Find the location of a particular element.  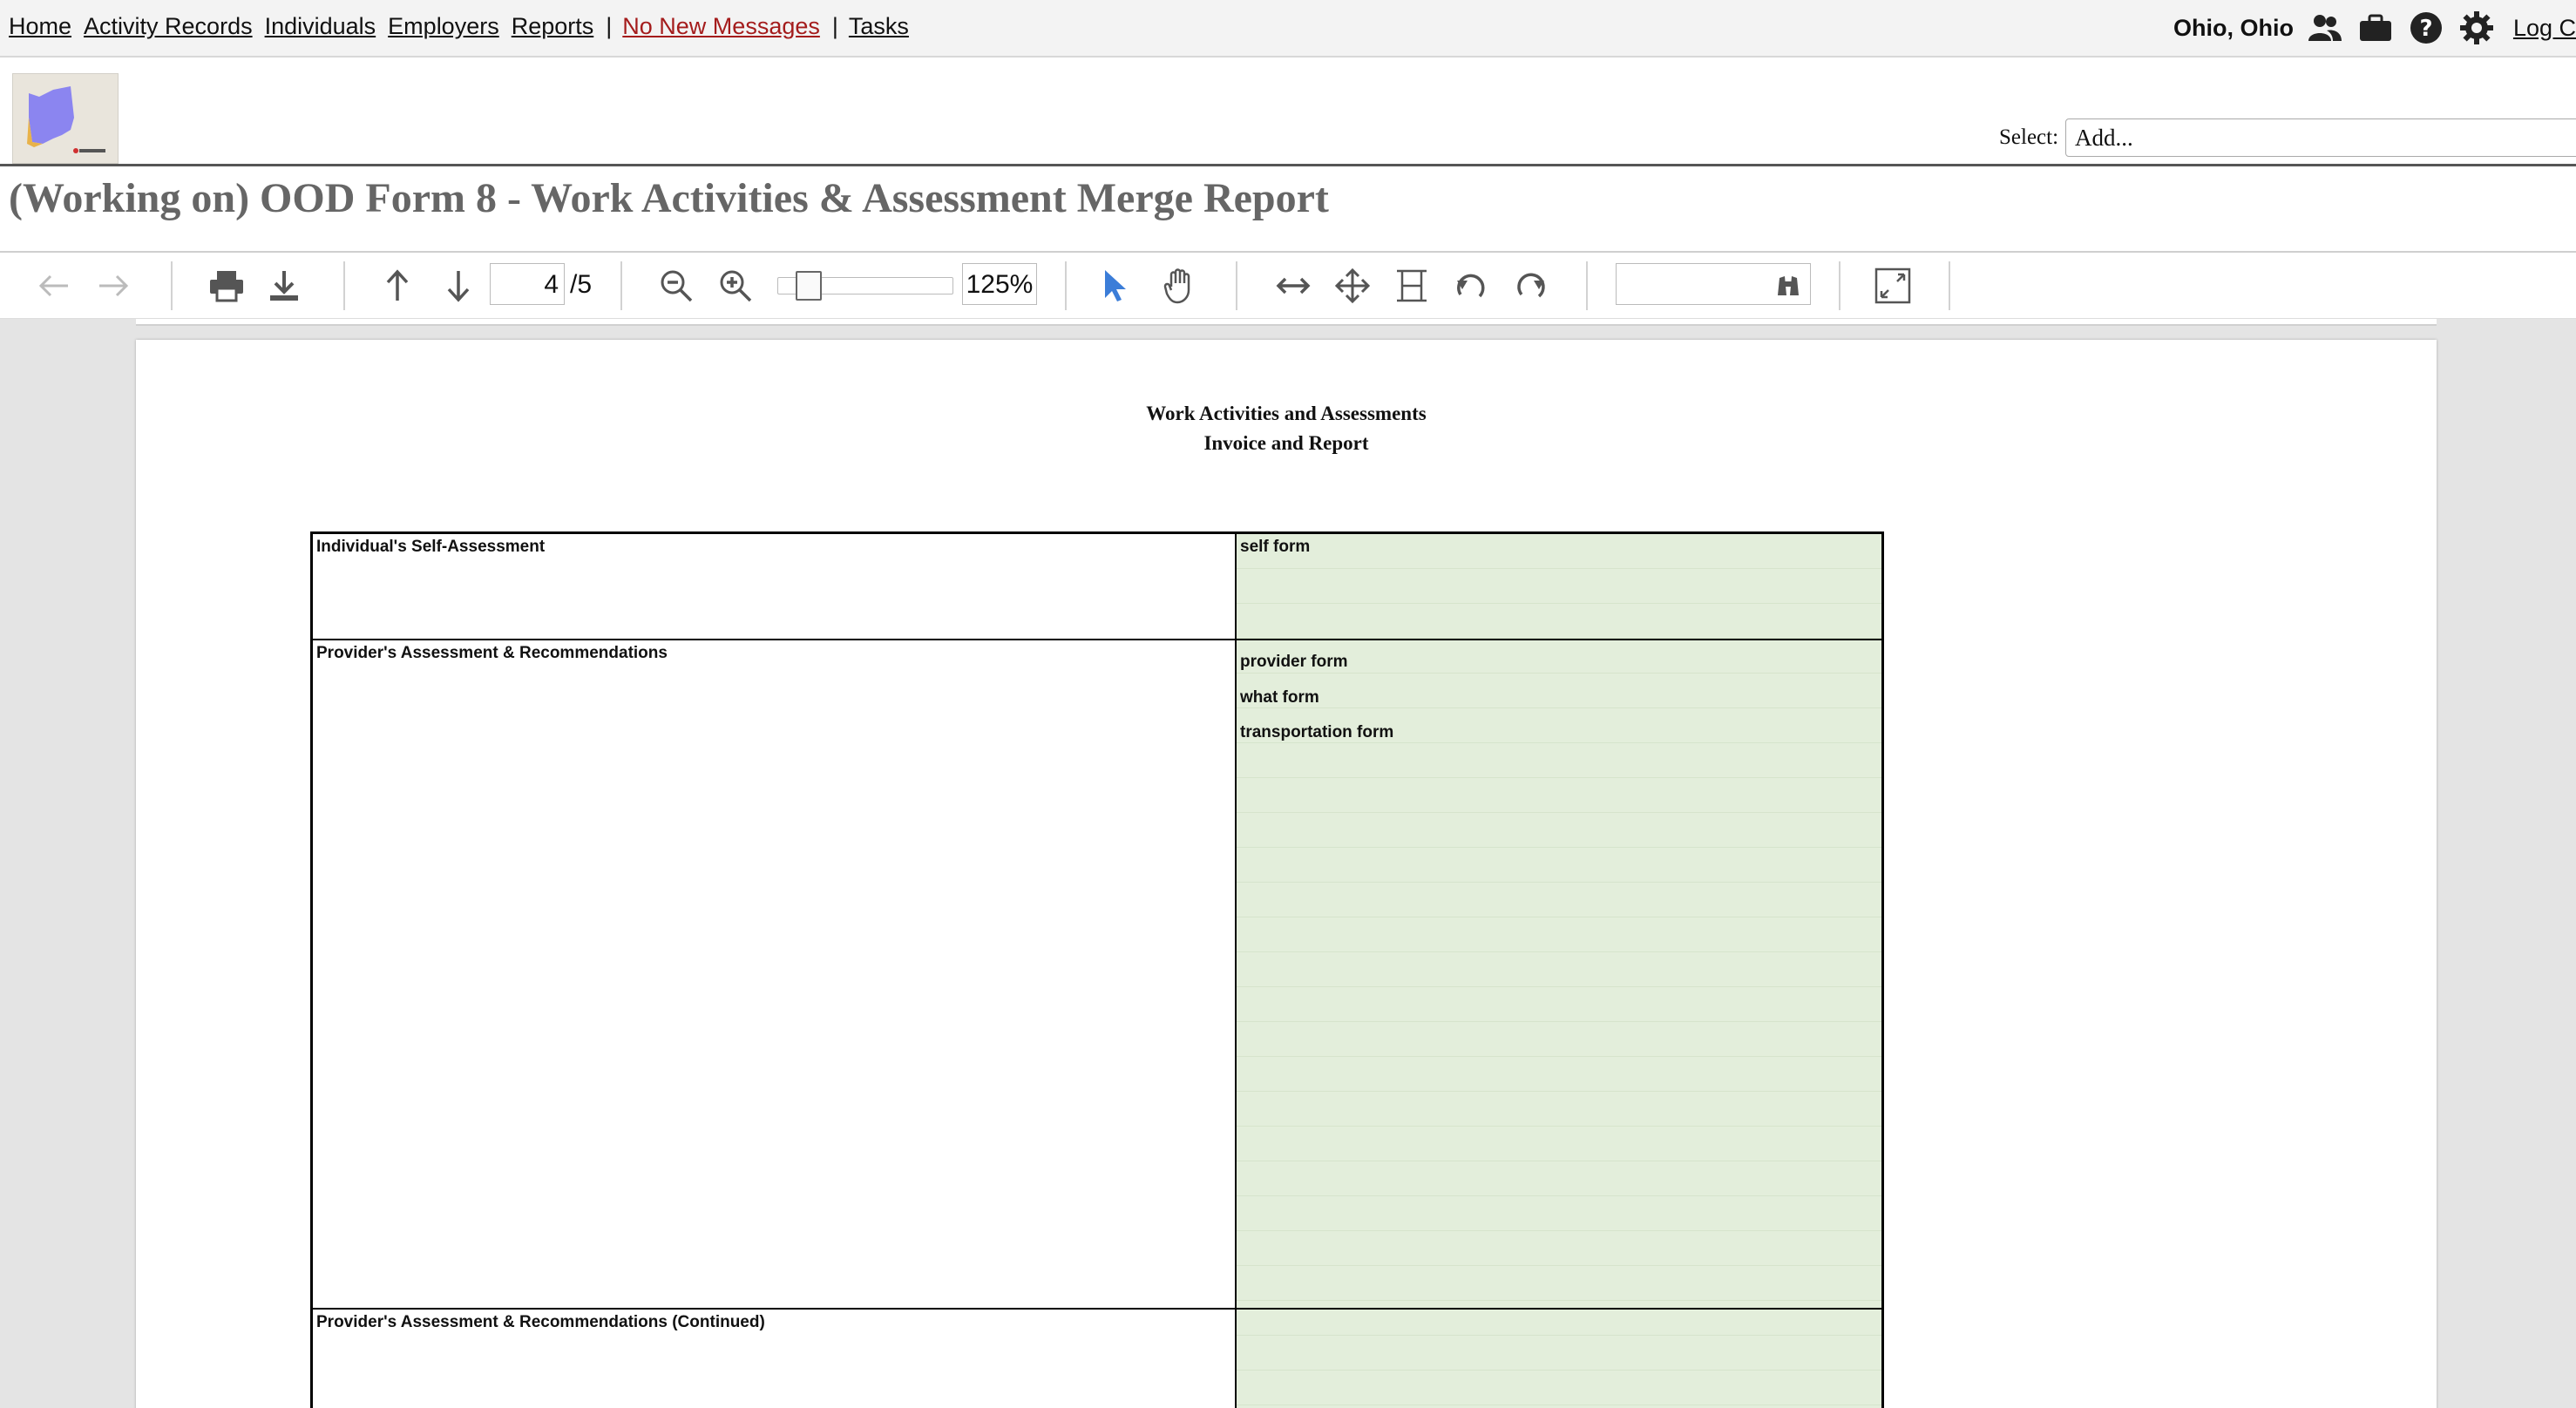

previous-page-icon is located at coordinates (397, 286).